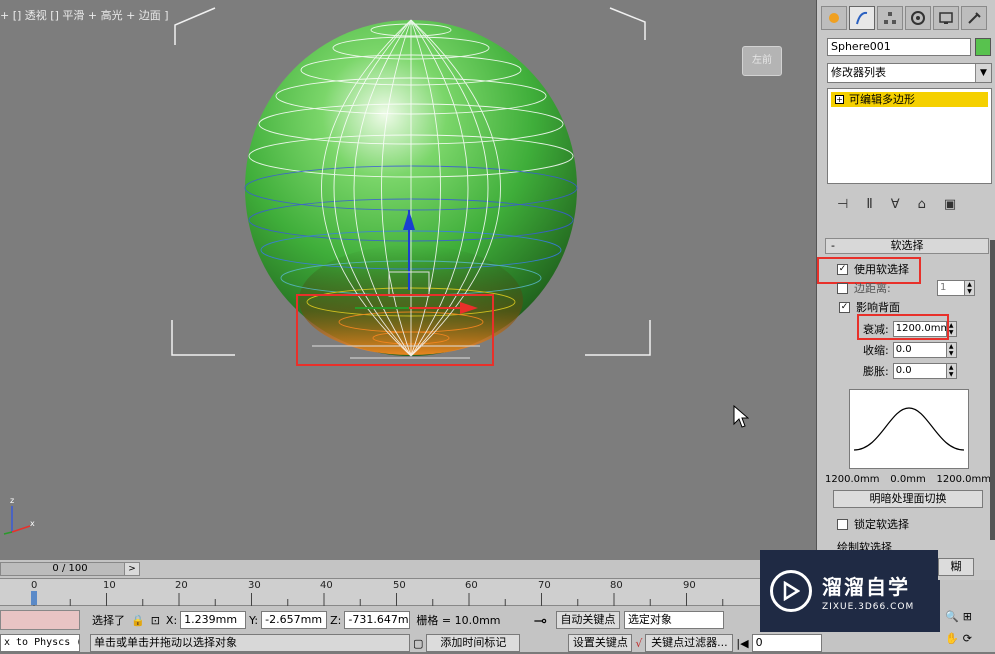 Image resolution: width=995 pixels, height=654 pixels. What do you see at coordinates (458, 620) in the screenshot?
I see `grid-status: 栅格 = 10.0mm` at bounding box center [458, 620].